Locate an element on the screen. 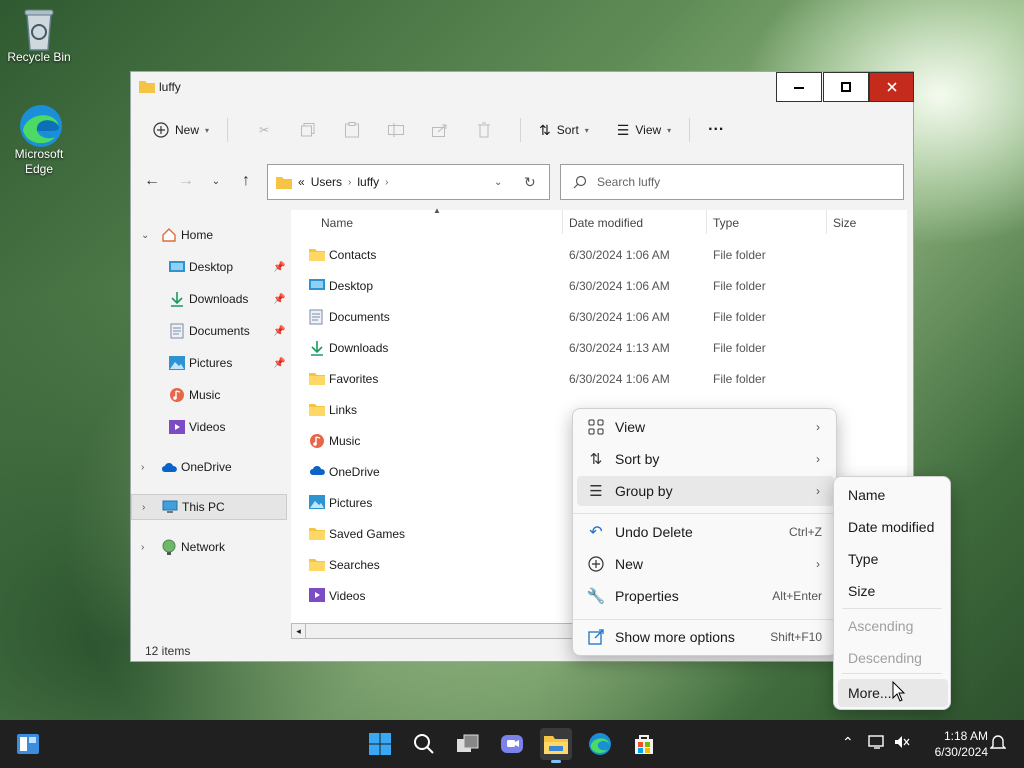  paste-icon is located at coordinates (352, 130).